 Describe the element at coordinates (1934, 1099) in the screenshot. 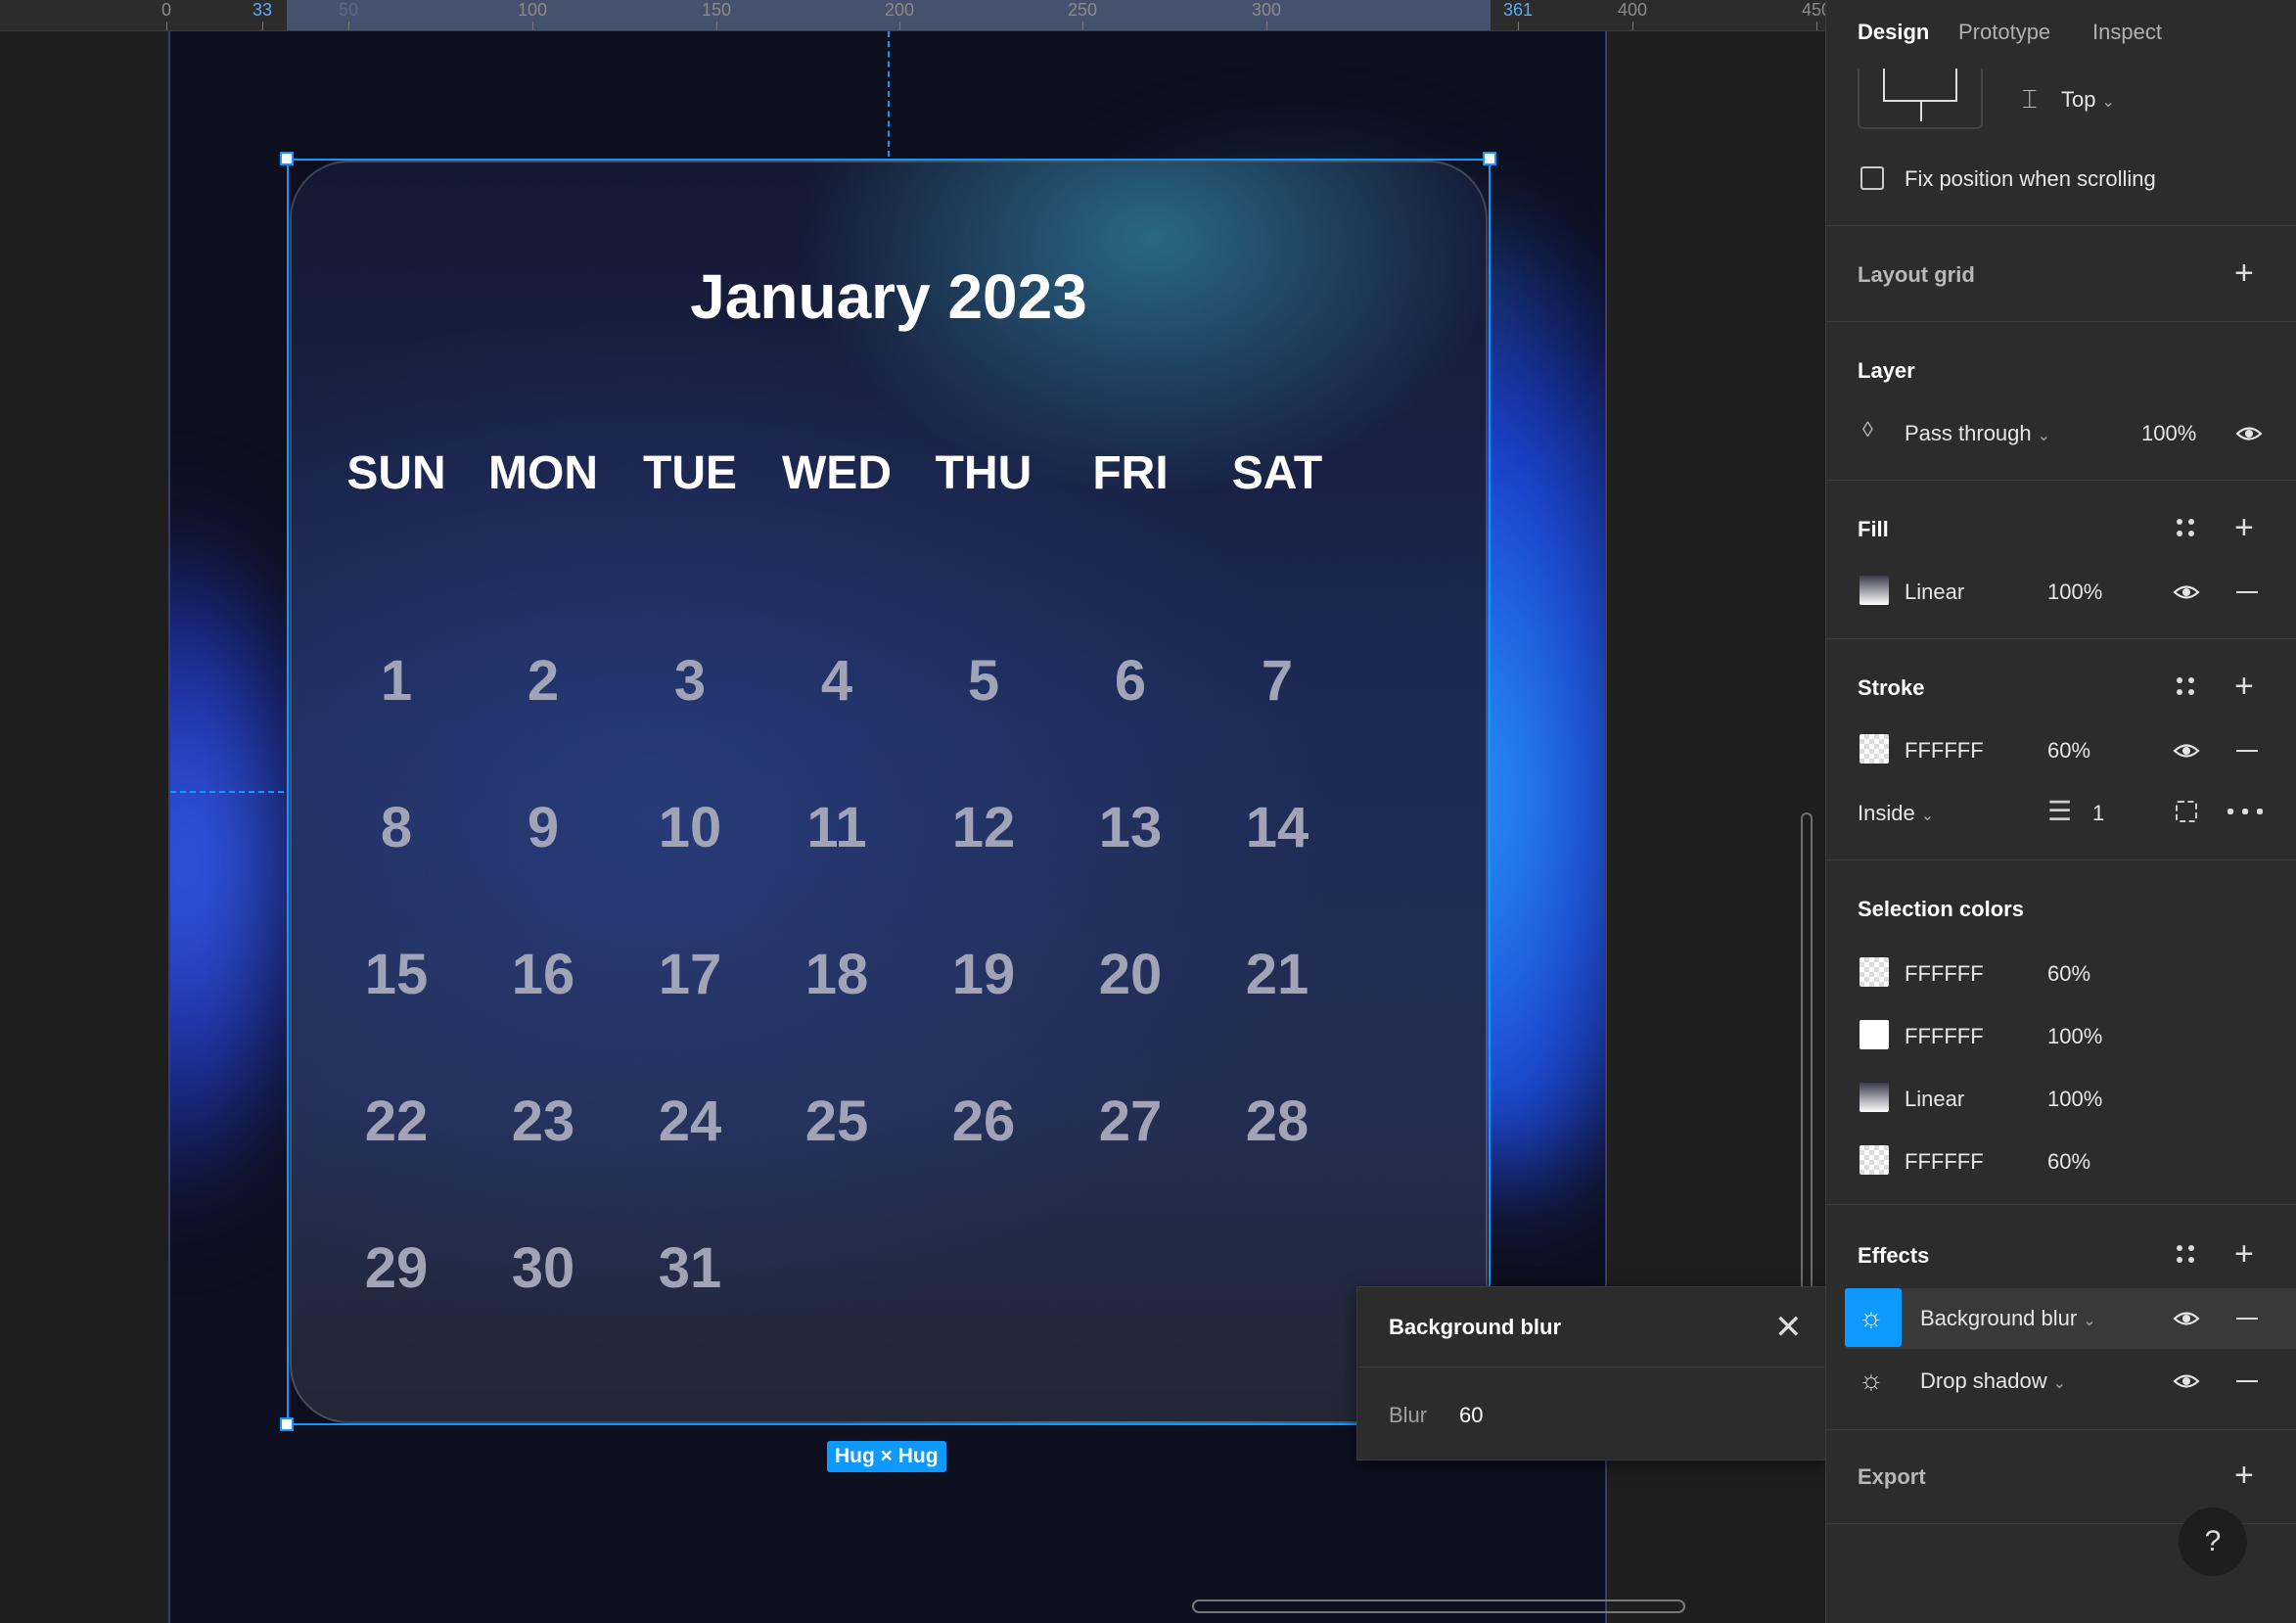

I see `selection-color-name: Linear` at that location.